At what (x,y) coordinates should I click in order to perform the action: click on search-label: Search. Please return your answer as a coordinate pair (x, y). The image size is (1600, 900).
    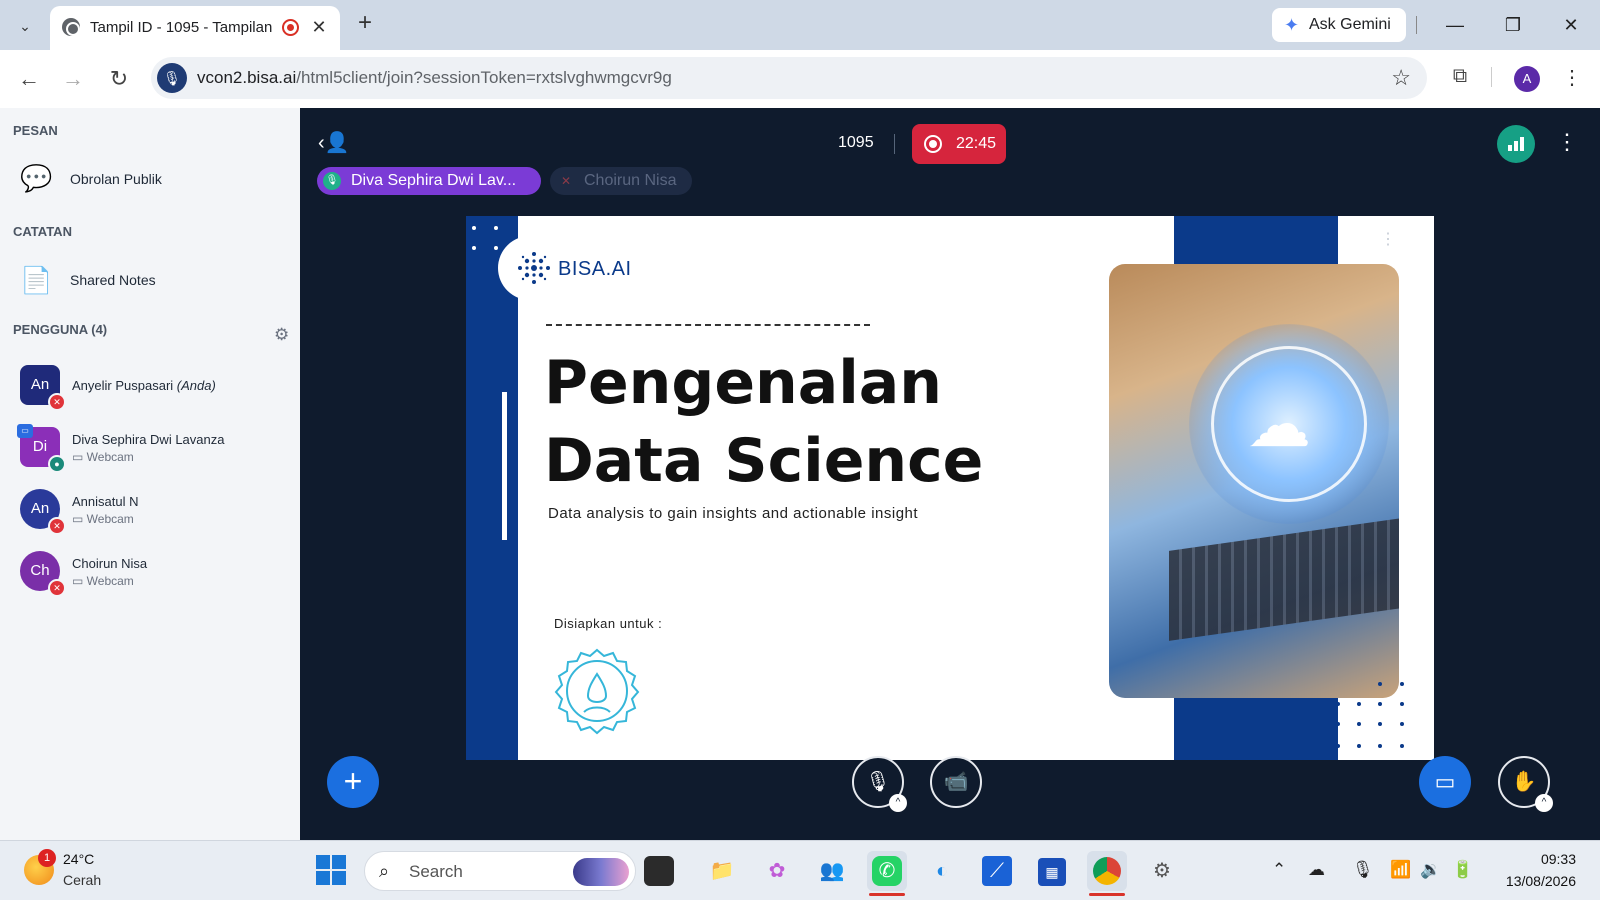
    Looking at the image, I should click on (436, 871).